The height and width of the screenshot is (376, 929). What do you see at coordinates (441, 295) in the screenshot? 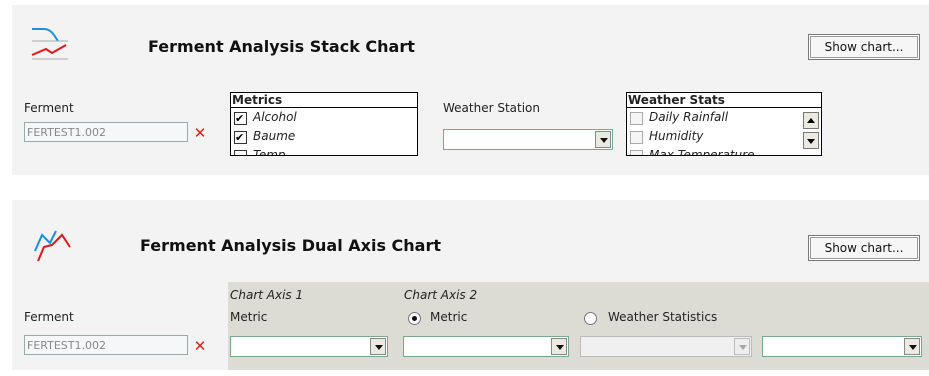
I see `chart-axis-2-label: Chart Axis 2` at bounding box center [441, 295].